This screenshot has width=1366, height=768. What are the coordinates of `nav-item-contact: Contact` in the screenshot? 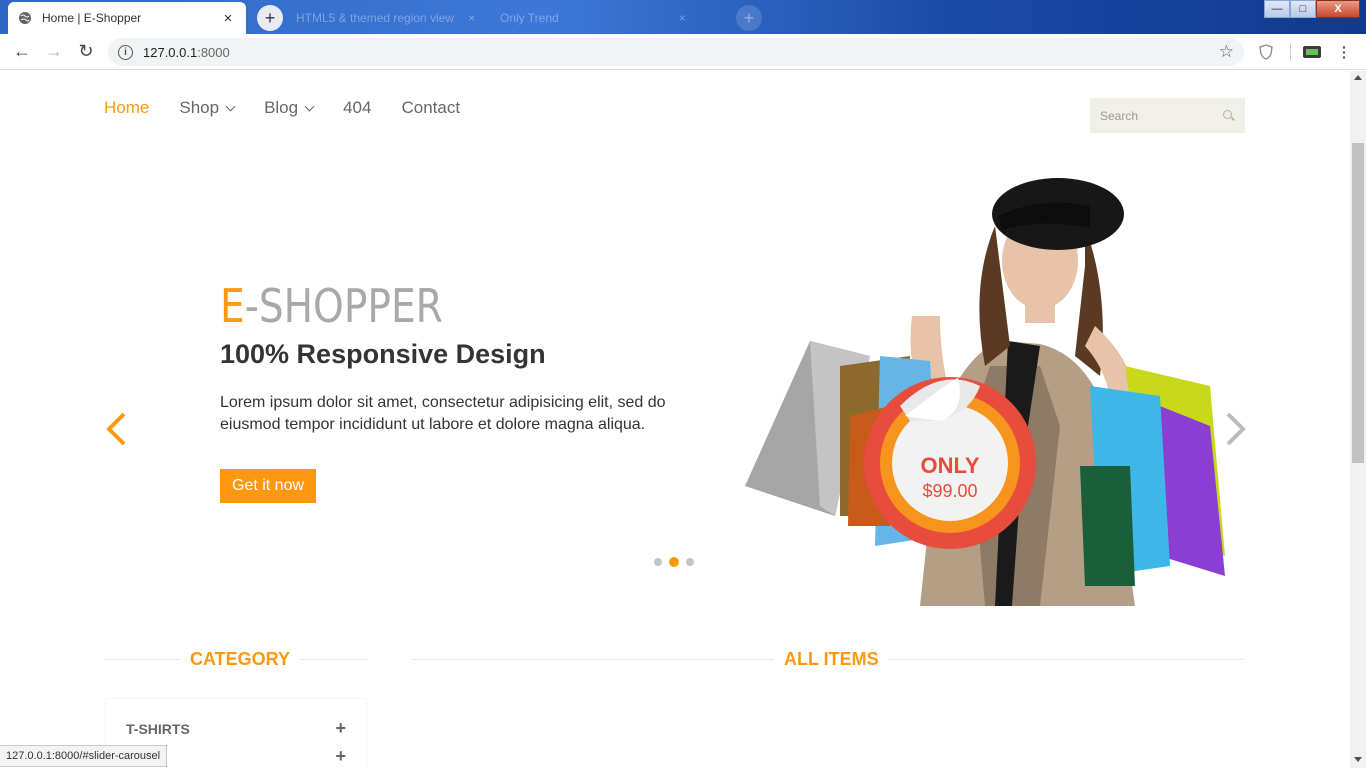 It's located at (430, 108).